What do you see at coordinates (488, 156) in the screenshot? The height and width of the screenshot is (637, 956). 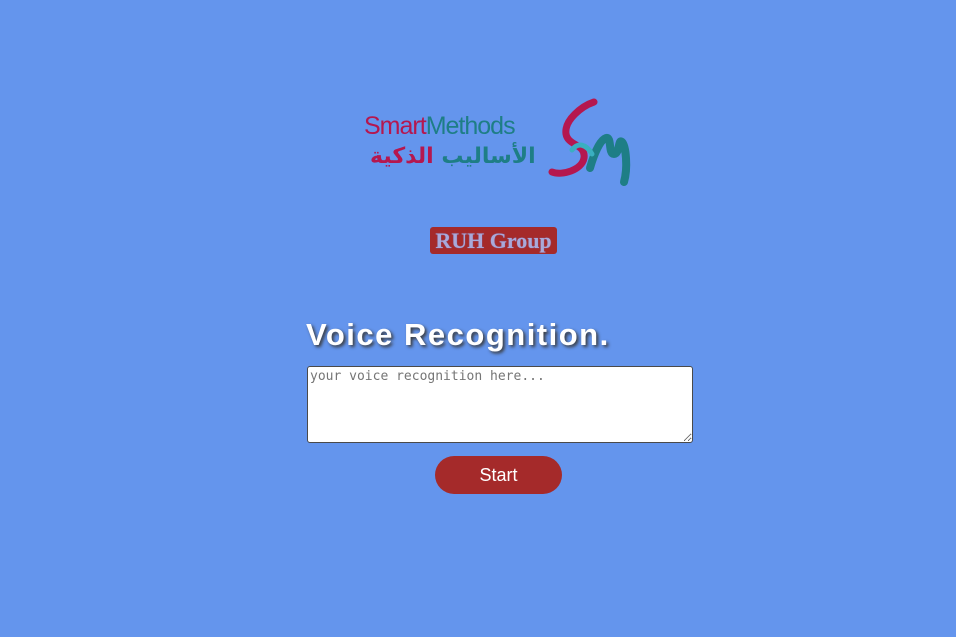 I see `logo-arabic-word-1: الأساليب` at bounding box center [488, 156].